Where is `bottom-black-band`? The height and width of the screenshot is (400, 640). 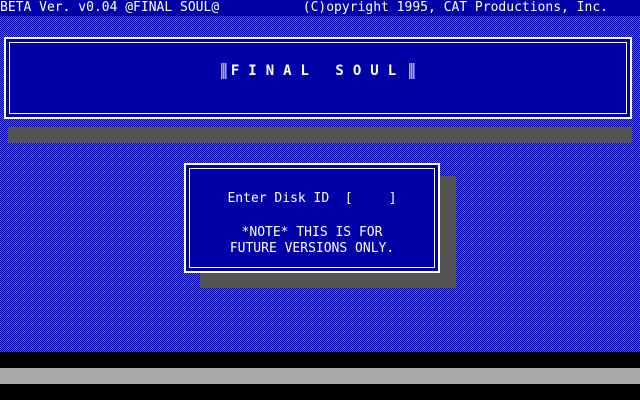 bottom-black-band is located at coordinates (320, 360).